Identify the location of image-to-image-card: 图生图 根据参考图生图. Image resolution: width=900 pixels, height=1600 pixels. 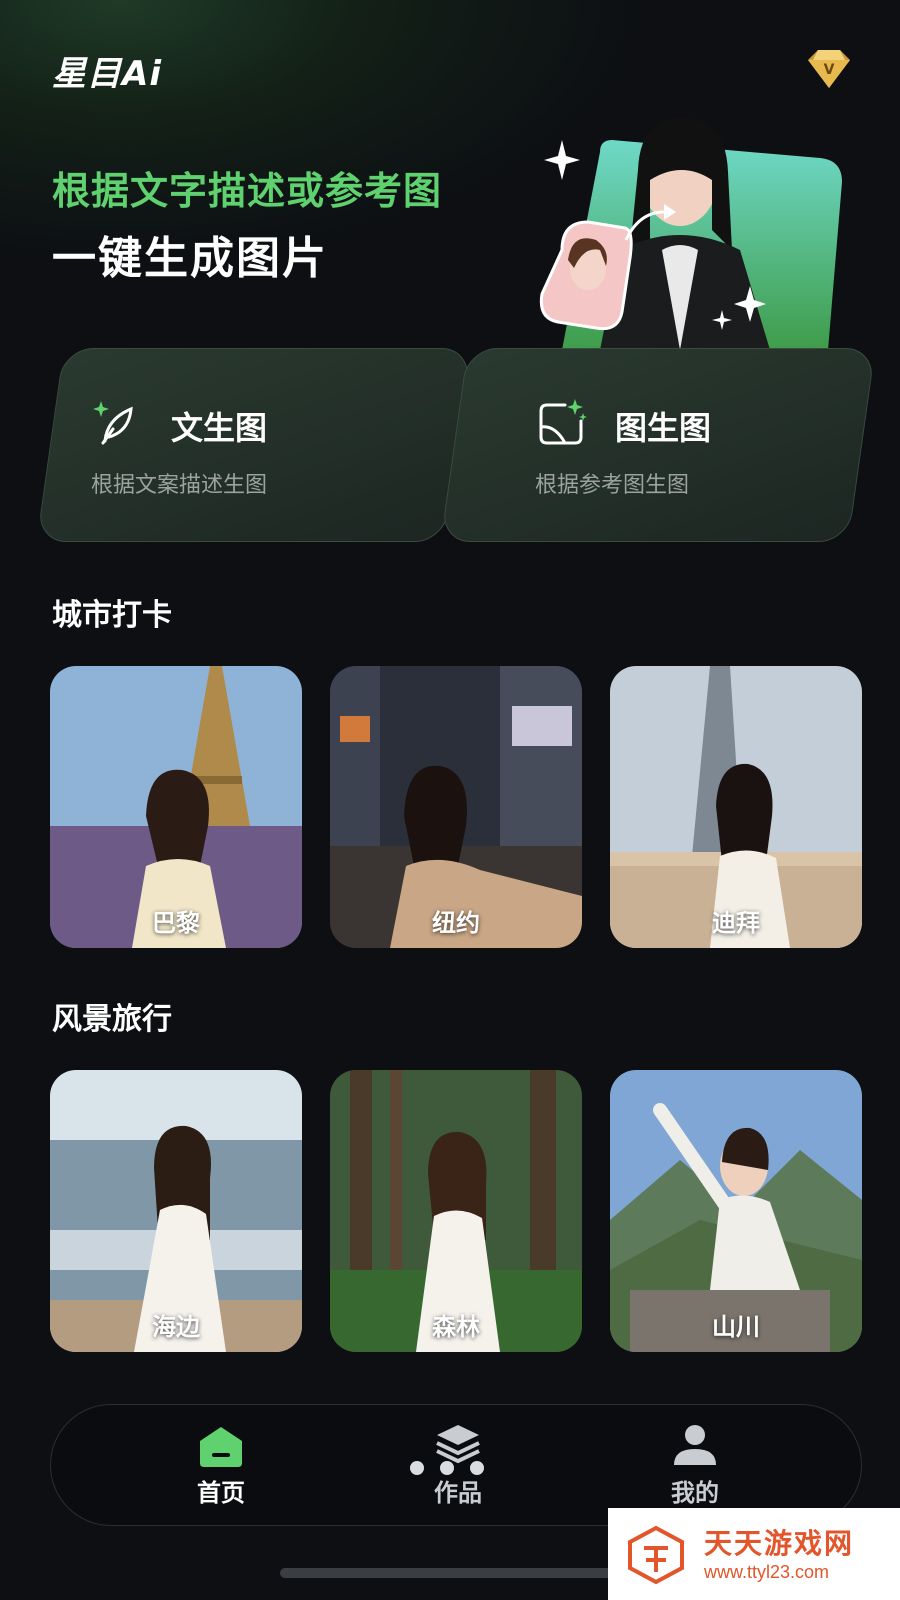
(658, 445).